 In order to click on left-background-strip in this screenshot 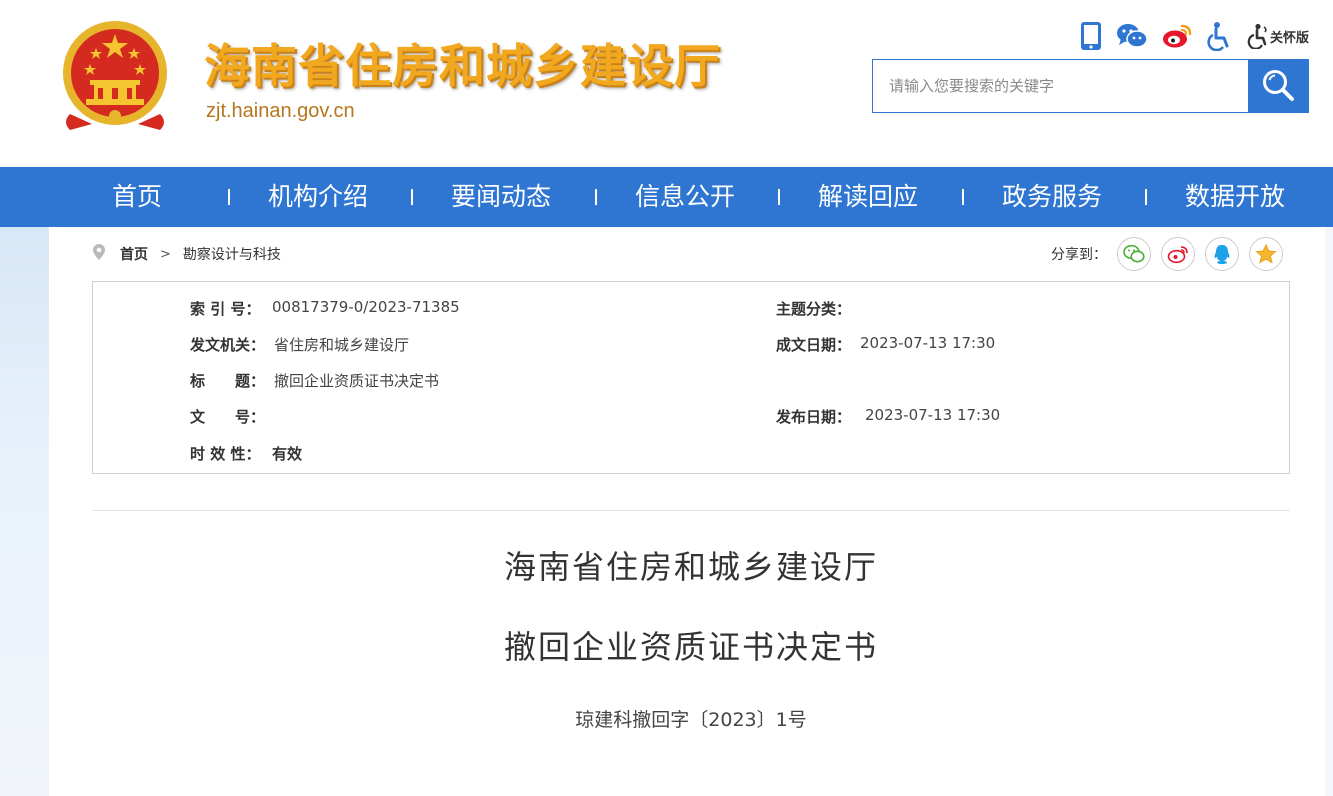, I will do `click(24, 511)`.